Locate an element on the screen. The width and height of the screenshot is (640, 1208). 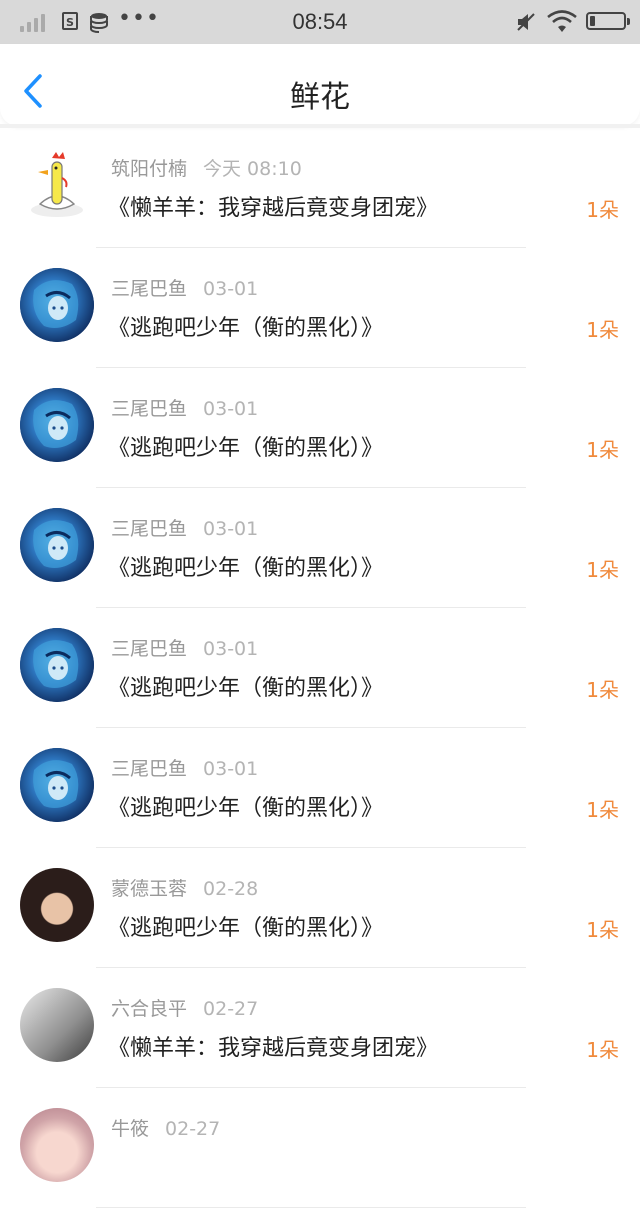
list-item: 牛筱 02-27 is located at coordinates (320, 1148).